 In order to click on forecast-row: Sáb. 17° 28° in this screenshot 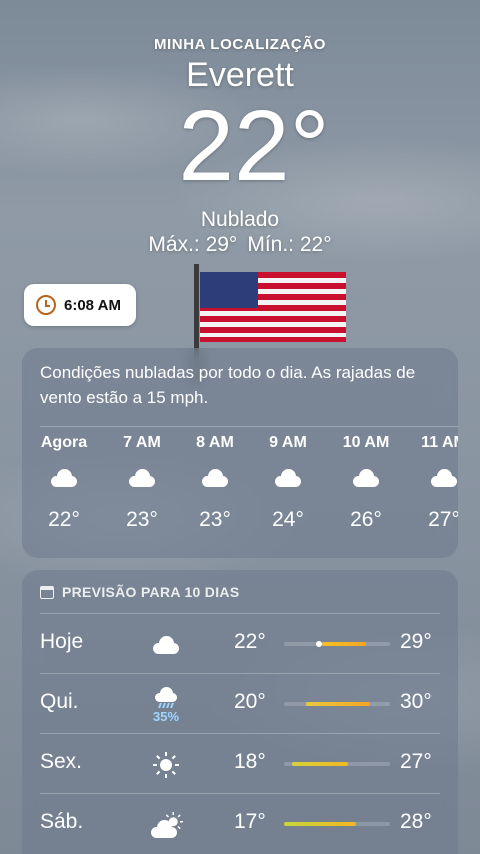, I will do `click(240, 823)`.